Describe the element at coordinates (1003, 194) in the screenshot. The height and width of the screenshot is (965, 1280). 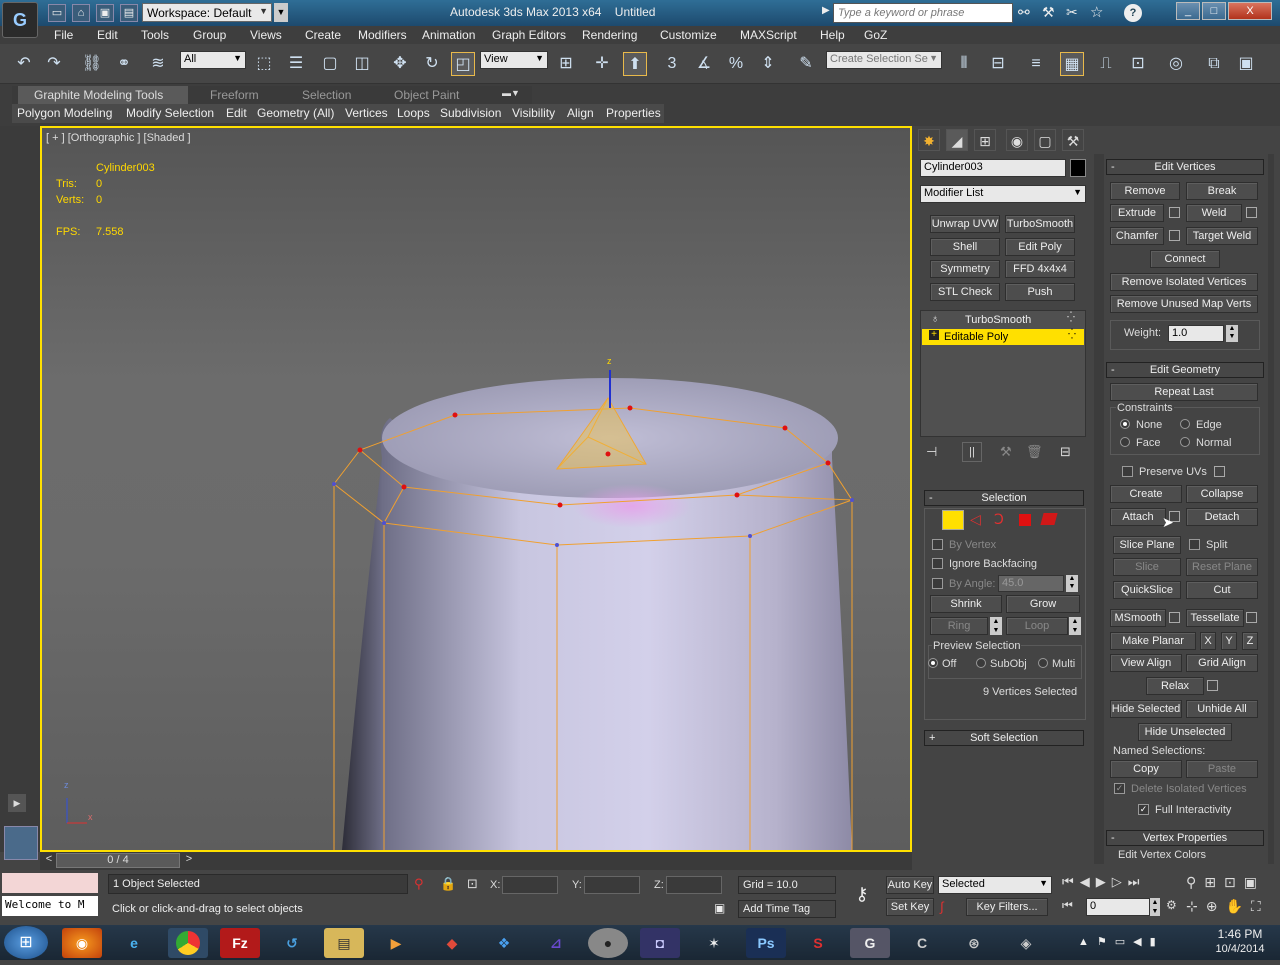
I see `modifier-list-dropdown: Modifier List ▼` at that location.